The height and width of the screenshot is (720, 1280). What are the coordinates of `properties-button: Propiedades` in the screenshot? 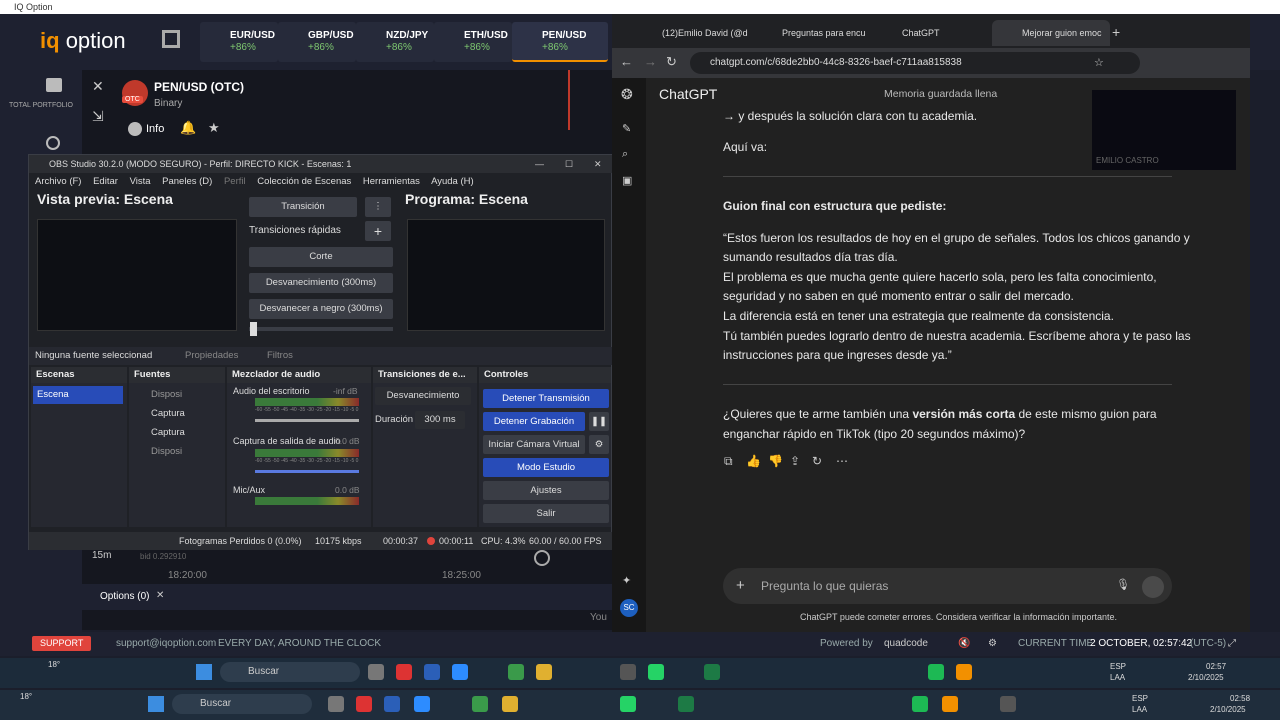 It's located at (211, 355).